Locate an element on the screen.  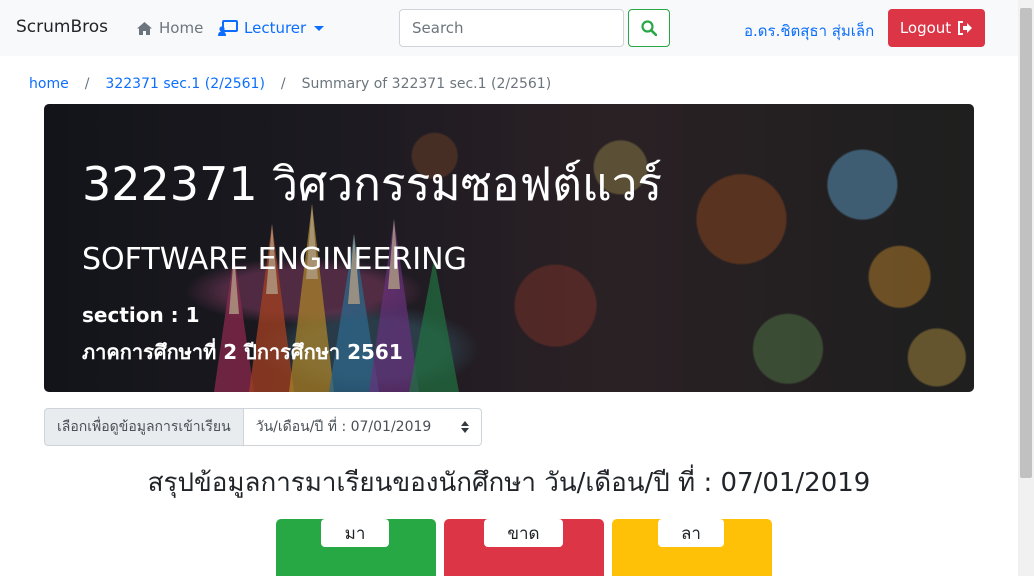
date-select-value: วัน/เดือน/ปี ที่ : 07/01/2019 is located at coordinates (343, 427).